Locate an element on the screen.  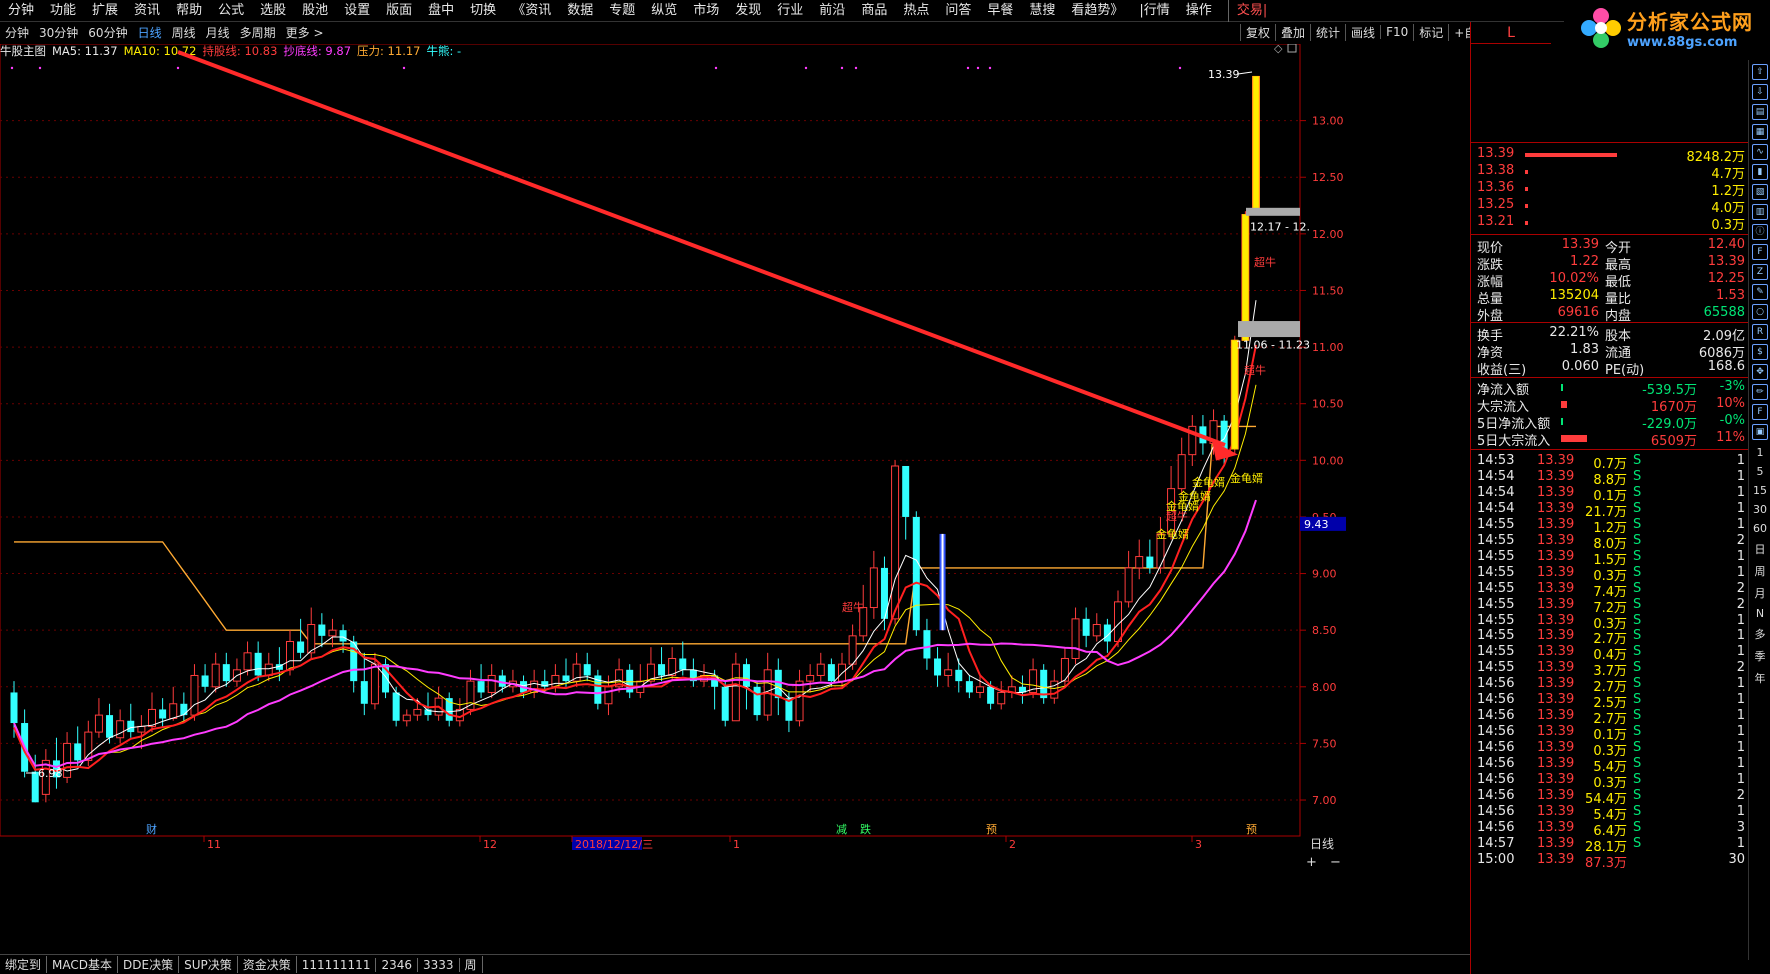
fiz-icon: Z is located at coordinates (1760, 272).